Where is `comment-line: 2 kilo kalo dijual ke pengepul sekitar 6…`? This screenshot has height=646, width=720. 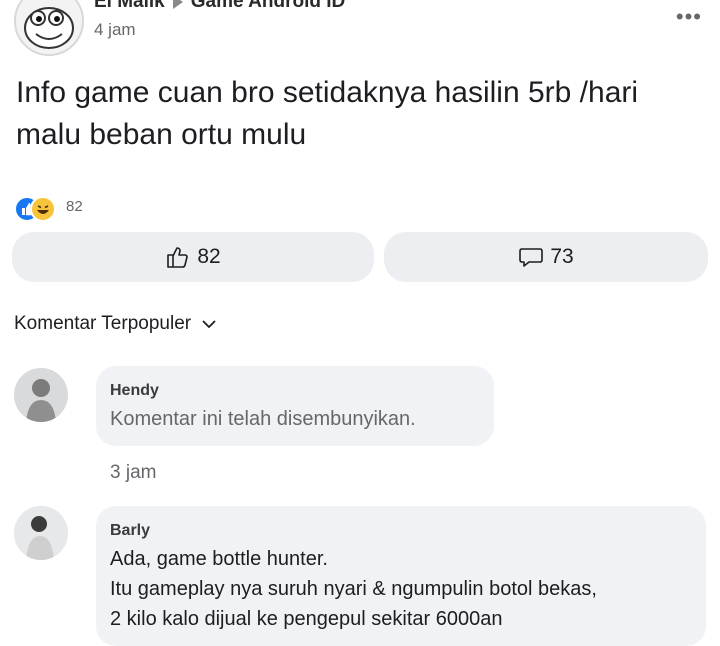 comment-line: 2 kilo kalo dijual ke pengepul sekitar 6… is located at coordinates (306, 619).